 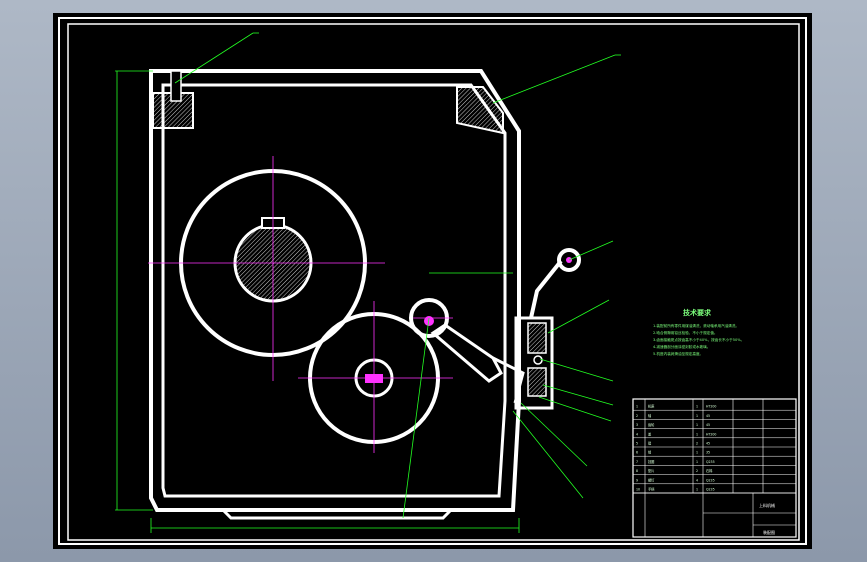 I want to click on parts-cell: 键, so click(x=650, y=443).